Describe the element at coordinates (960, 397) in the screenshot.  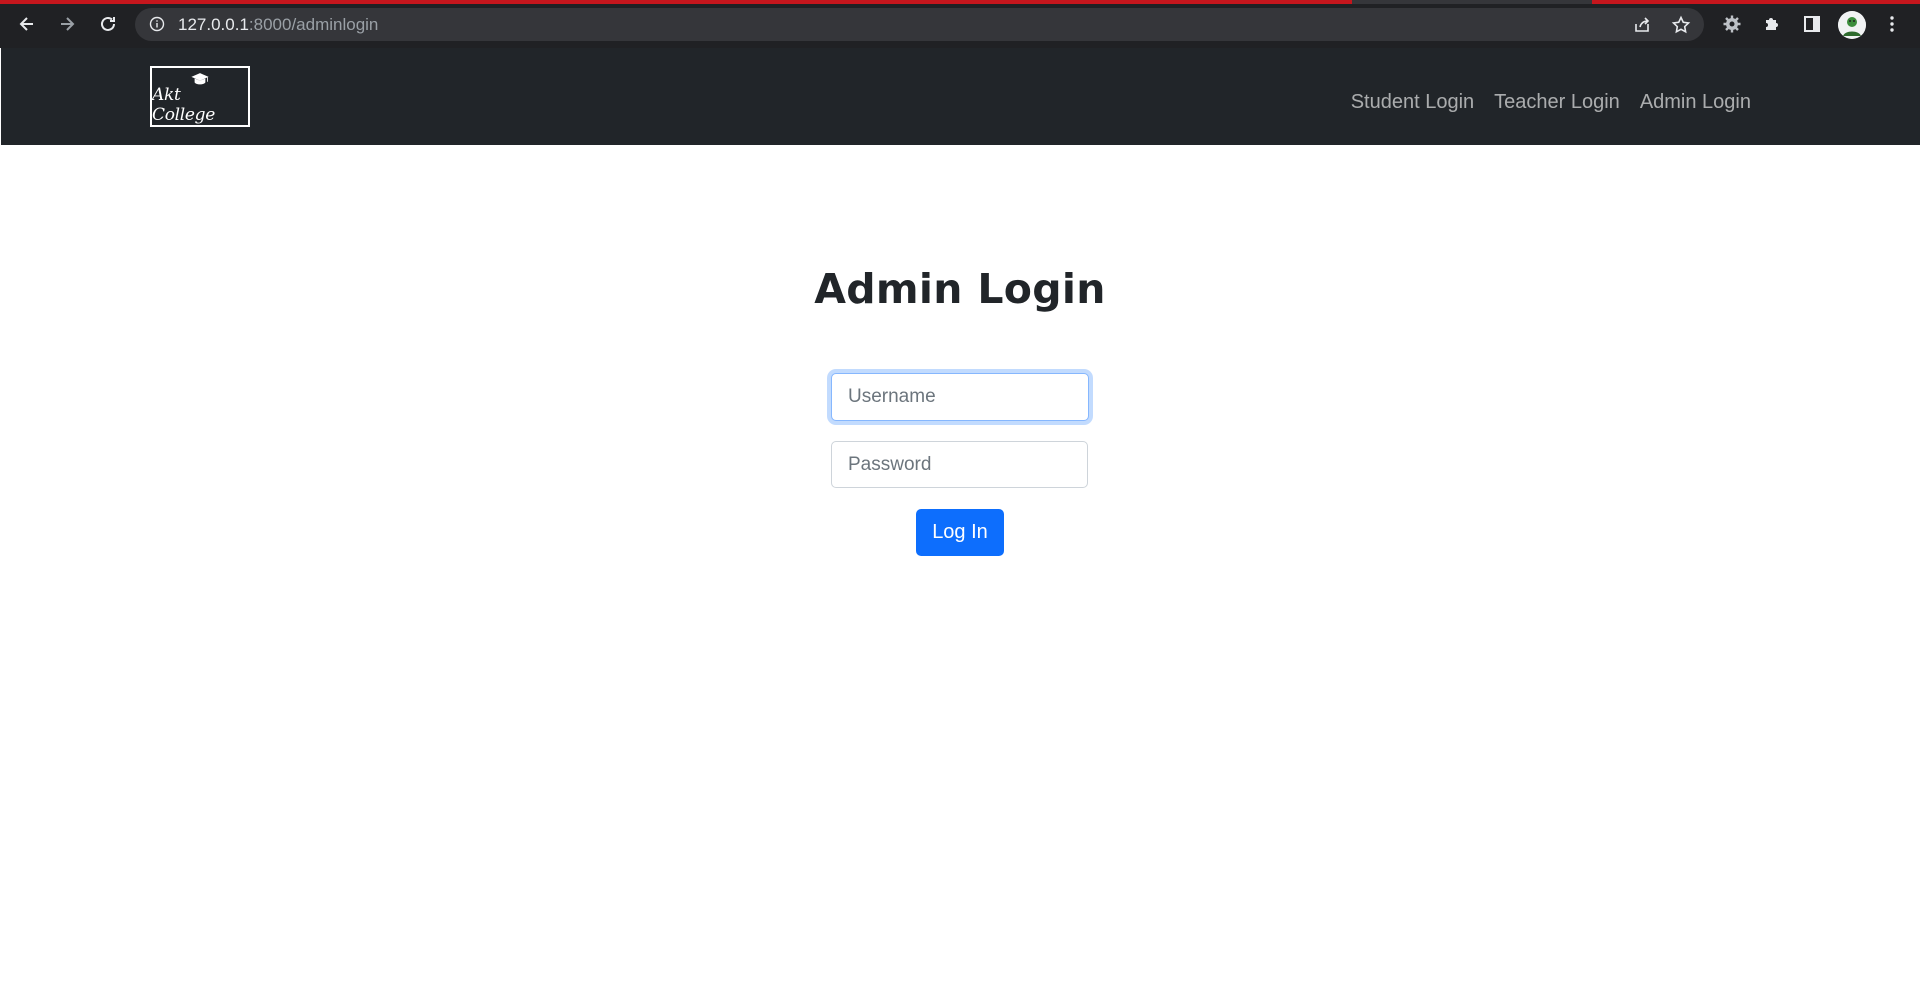
I see `username-field` at that location.